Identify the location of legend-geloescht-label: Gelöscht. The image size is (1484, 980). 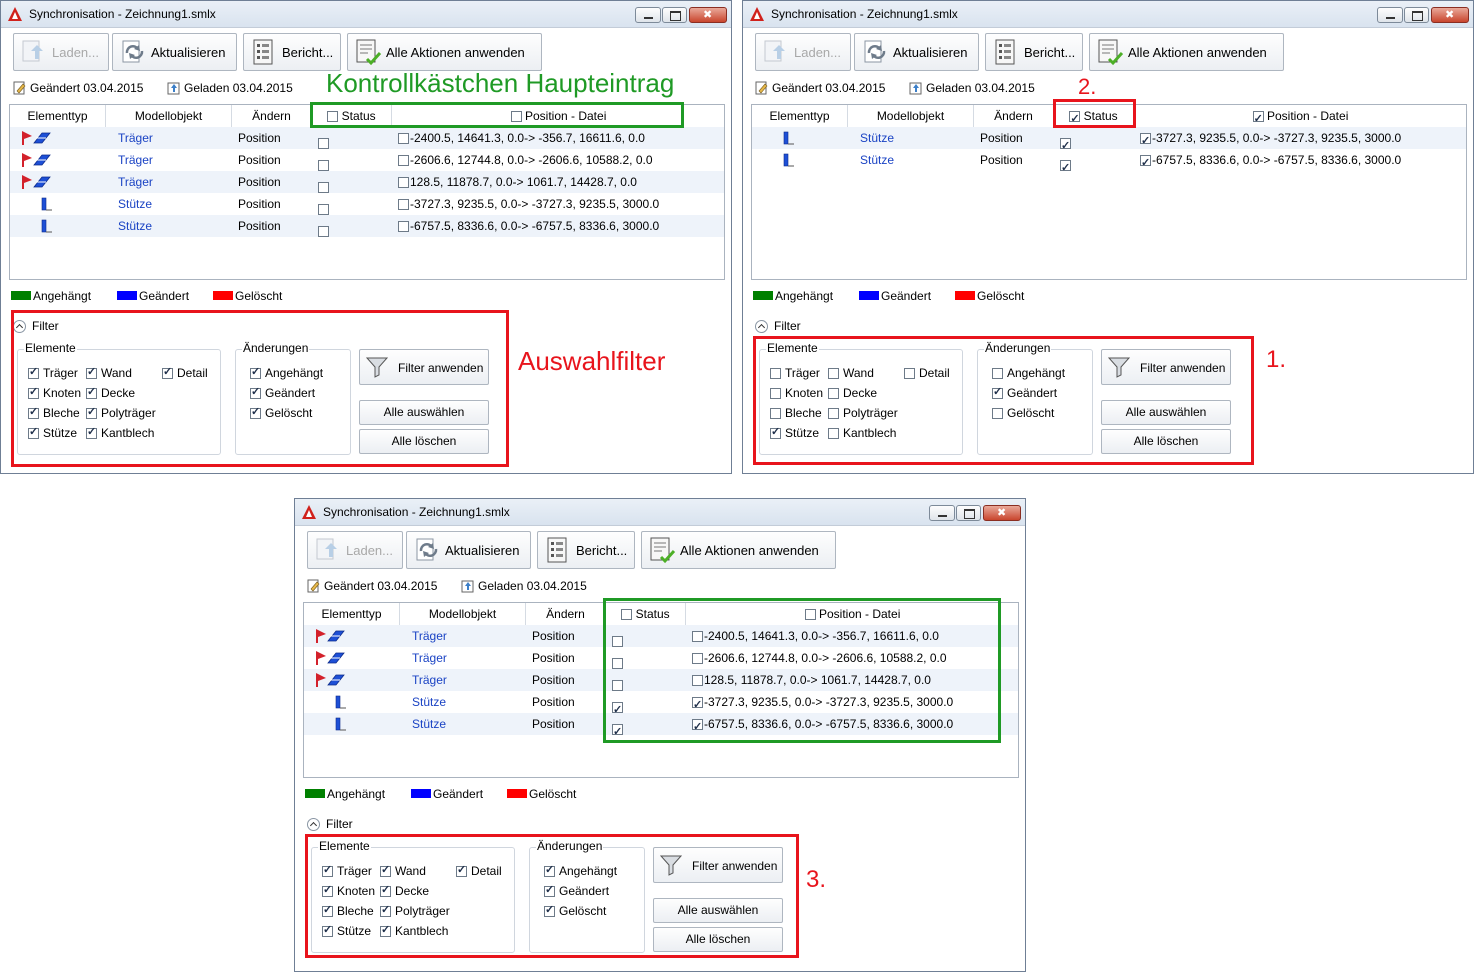
(259, 296).